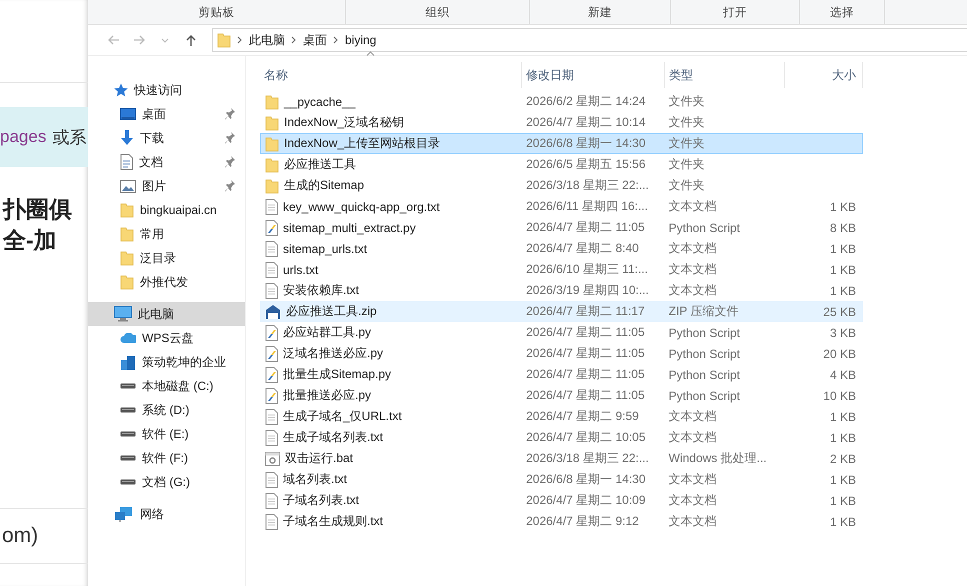  Describe the element at coordinates (166, 362) in the screenshot. I see `nav-item: 策动乾坤的企业` at that location.